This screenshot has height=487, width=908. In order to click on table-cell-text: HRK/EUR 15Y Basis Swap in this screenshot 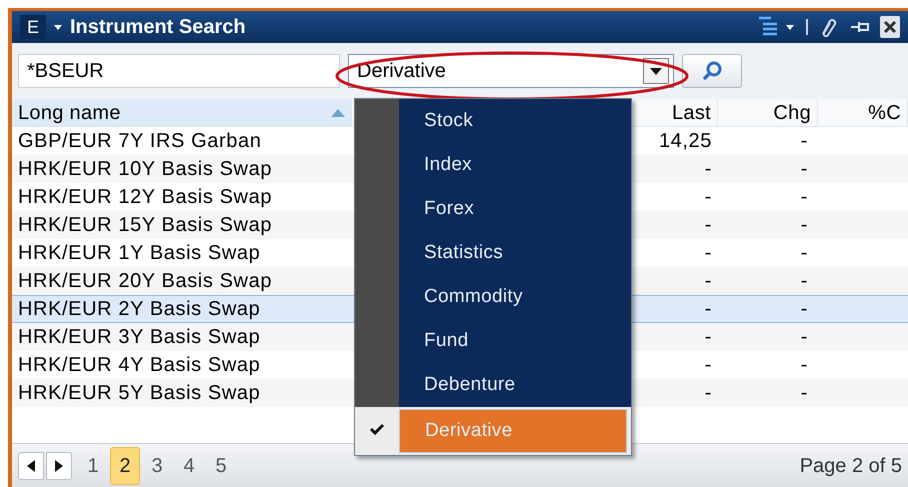, I will do `click(145, 225)`.